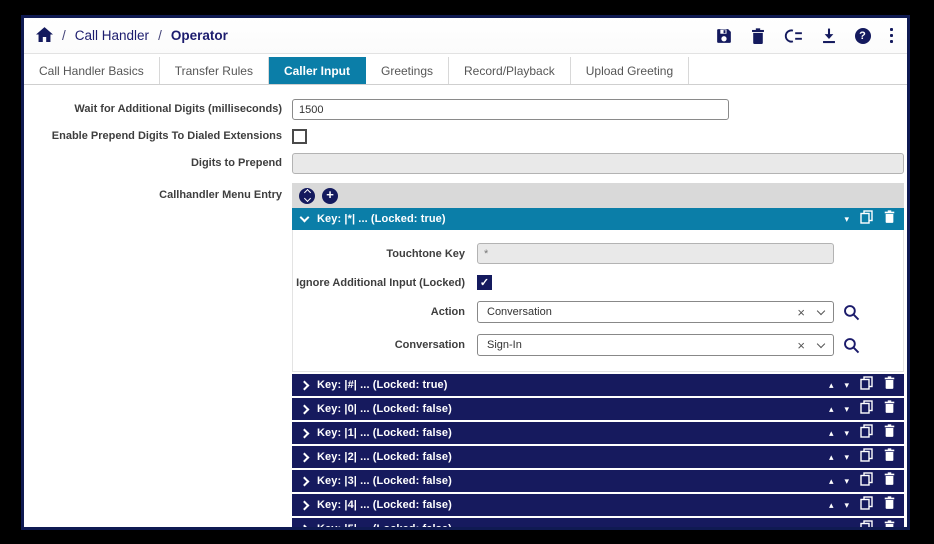 The image size is (934, 544). Describe the element at coordinates (317, 70) in the screenshot. I see `tab-caller-input: Caller Input` at that location.